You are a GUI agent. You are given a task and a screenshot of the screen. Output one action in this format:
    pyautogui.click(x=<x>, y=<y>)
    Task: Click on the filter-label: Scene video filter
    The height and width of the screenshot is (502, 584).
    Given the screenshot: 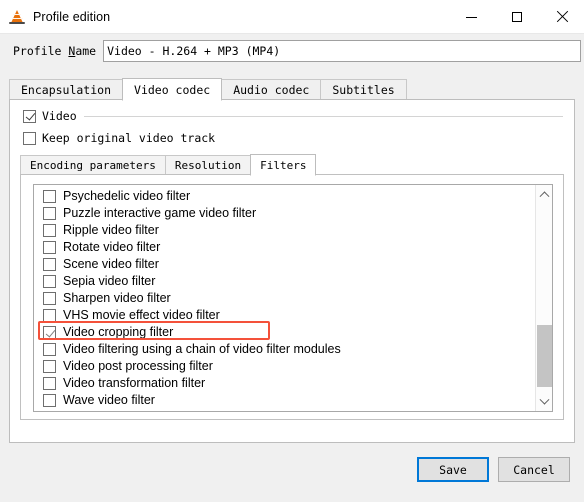 What is the action you would take?
    pyautogui.click(x=111, y=264)
    